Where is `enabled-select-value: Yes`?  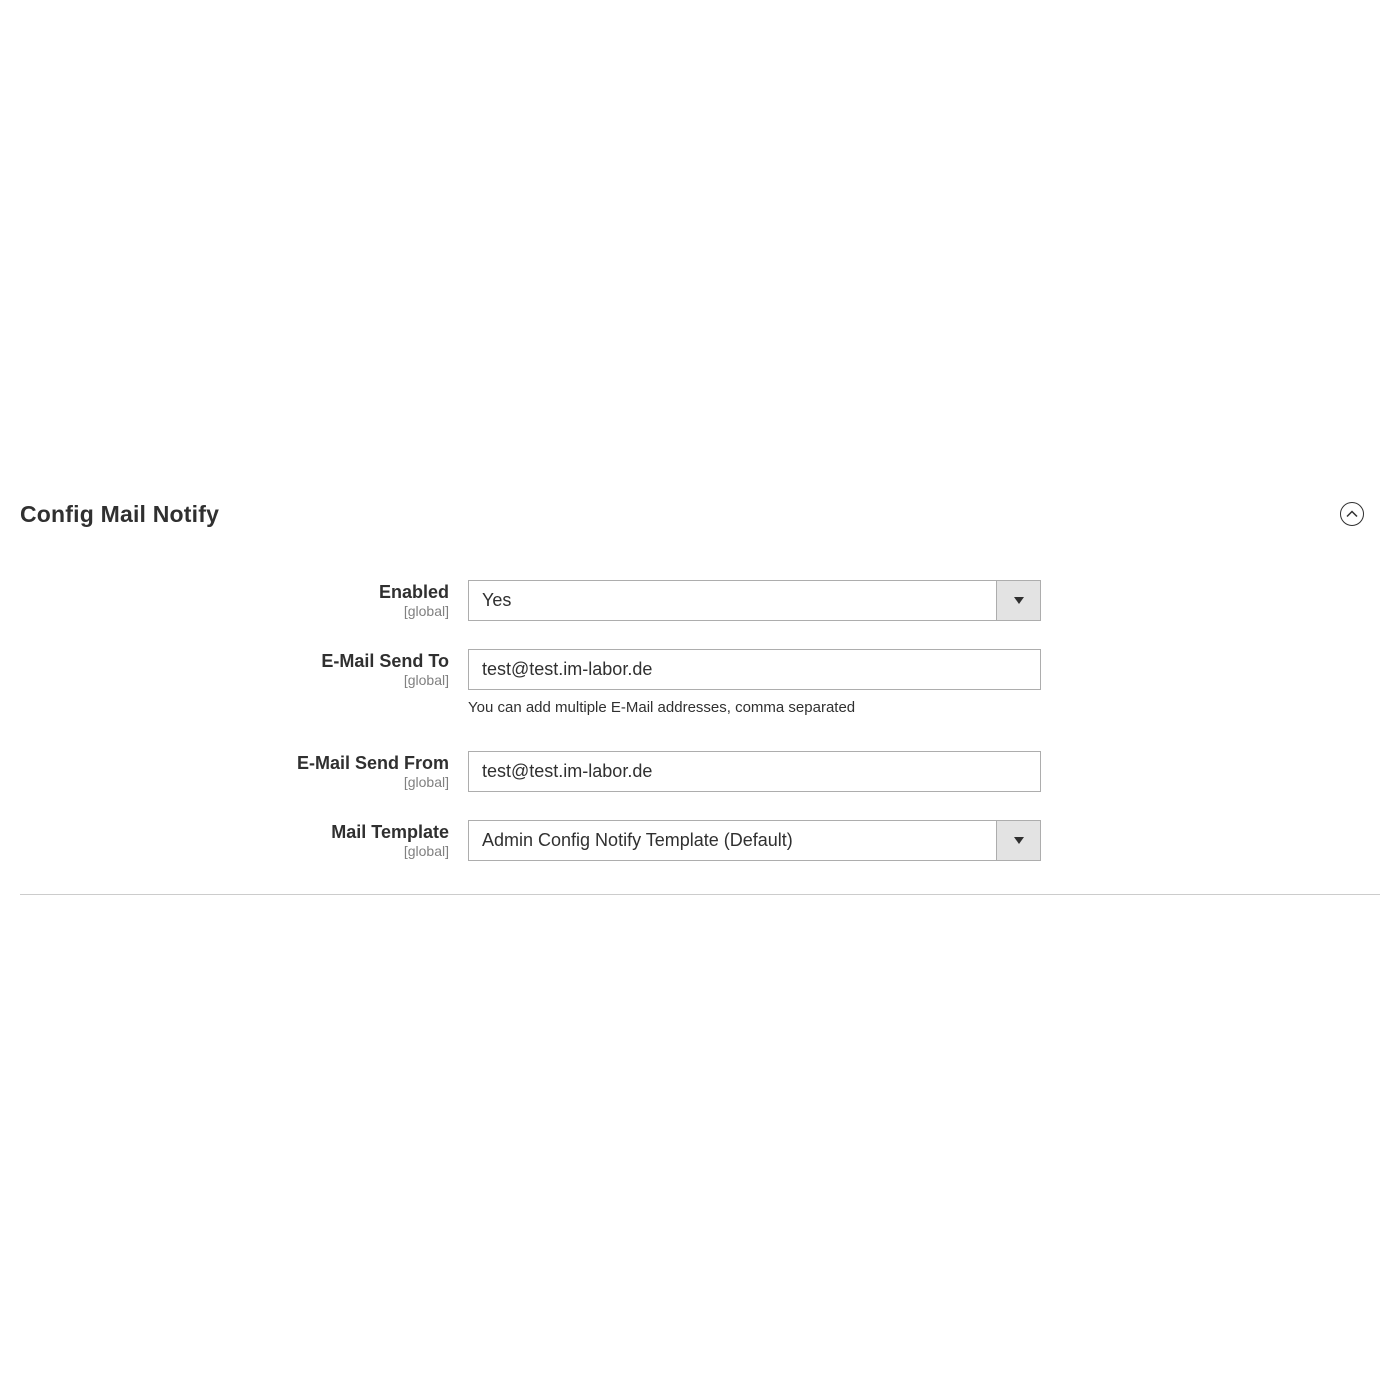 enabled-select-value: Yes is located at coordinates (497, 600).